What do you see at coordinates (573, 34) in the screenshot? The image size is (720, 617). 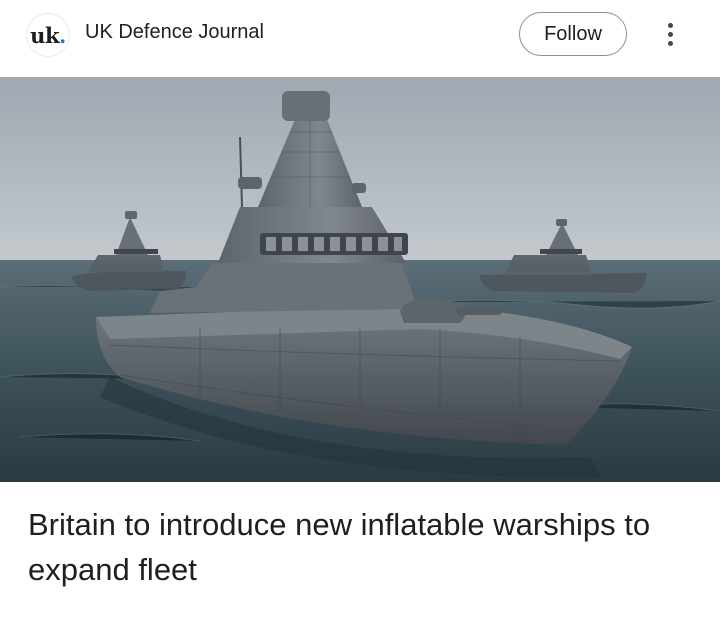 I see `follow-button: Follow` at bounding box center [573, 34].